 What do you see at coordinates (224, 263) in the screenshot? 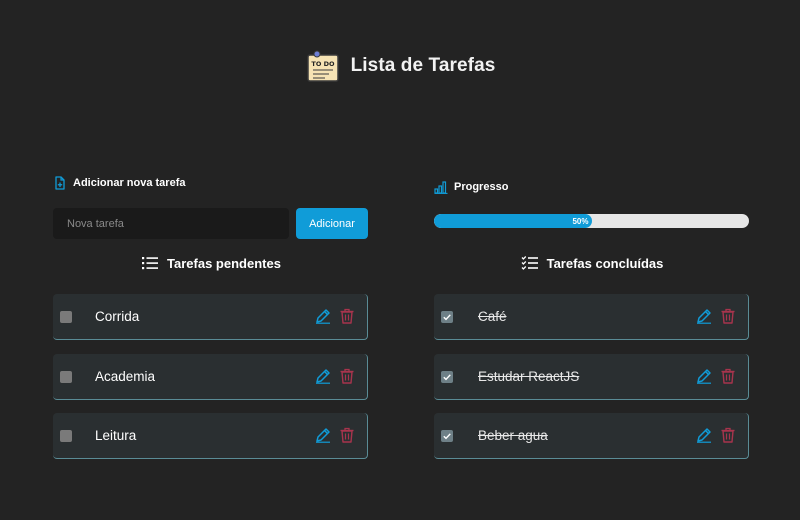
I see `pending-heading-text: Tarefas pendentes` at bounding box center [224, 263].